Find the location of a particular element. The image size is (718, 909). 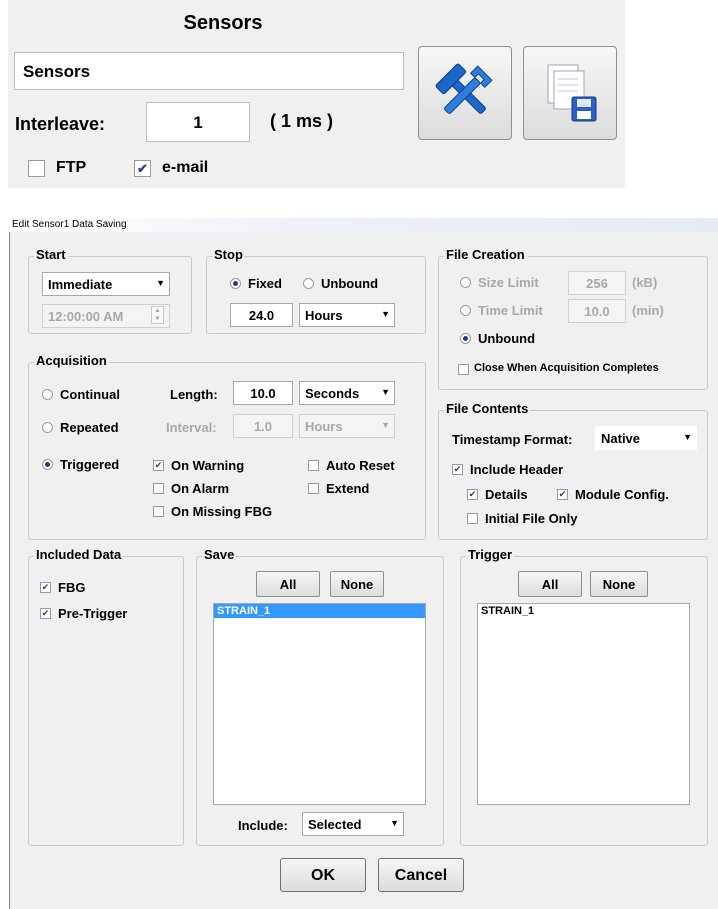

start-group-label: Start is located at coordinates (51, 254).